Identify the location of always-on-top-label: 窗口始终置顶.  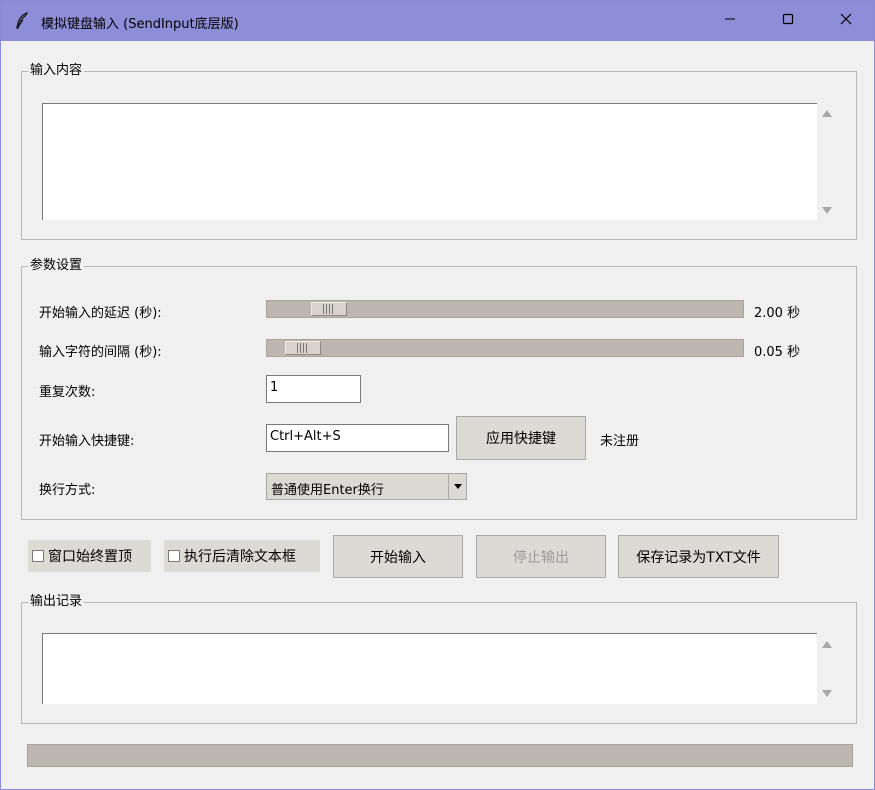
(90, 557).